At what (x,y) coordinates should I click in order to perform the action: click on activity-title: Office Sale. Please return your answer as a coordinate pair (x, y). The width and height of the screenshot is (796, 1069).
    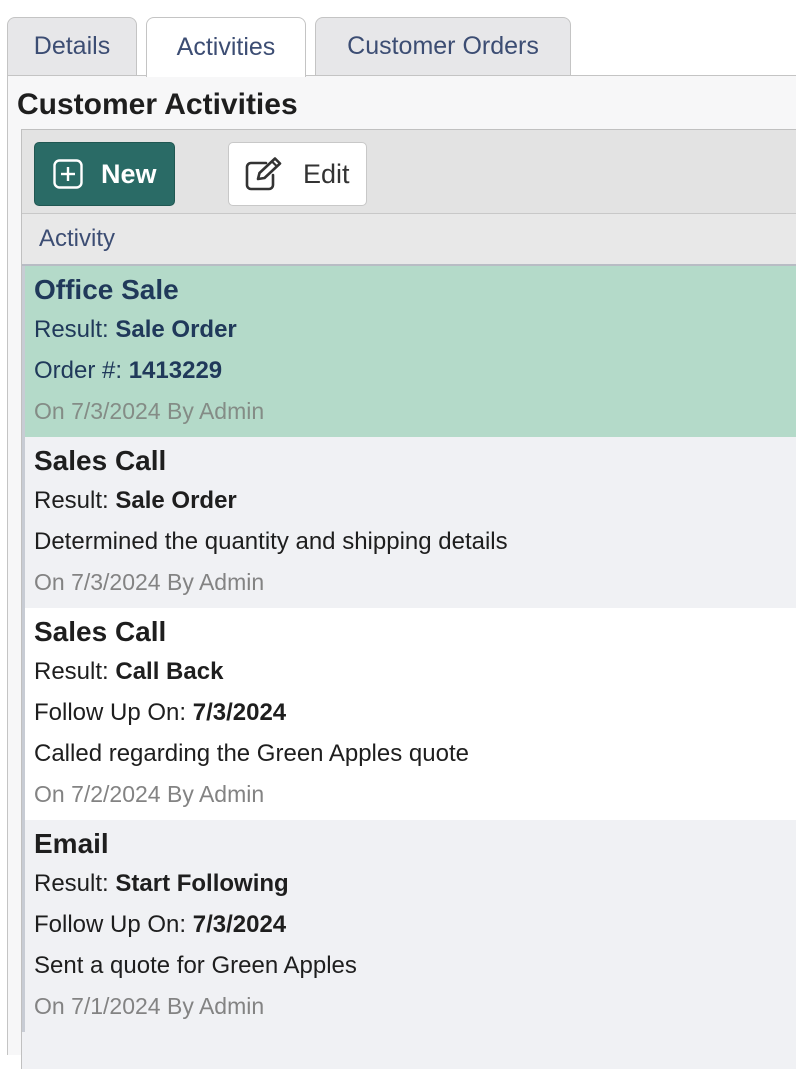
    Looking at the image, I should click on (106, 289).